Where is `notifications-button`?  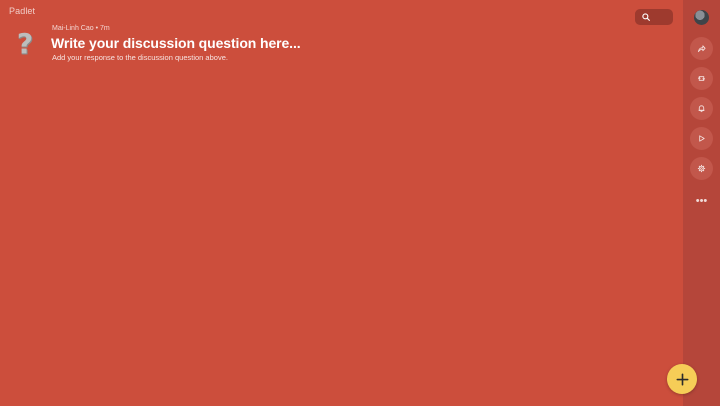
notifications-button is located at coordinates (701, 108).